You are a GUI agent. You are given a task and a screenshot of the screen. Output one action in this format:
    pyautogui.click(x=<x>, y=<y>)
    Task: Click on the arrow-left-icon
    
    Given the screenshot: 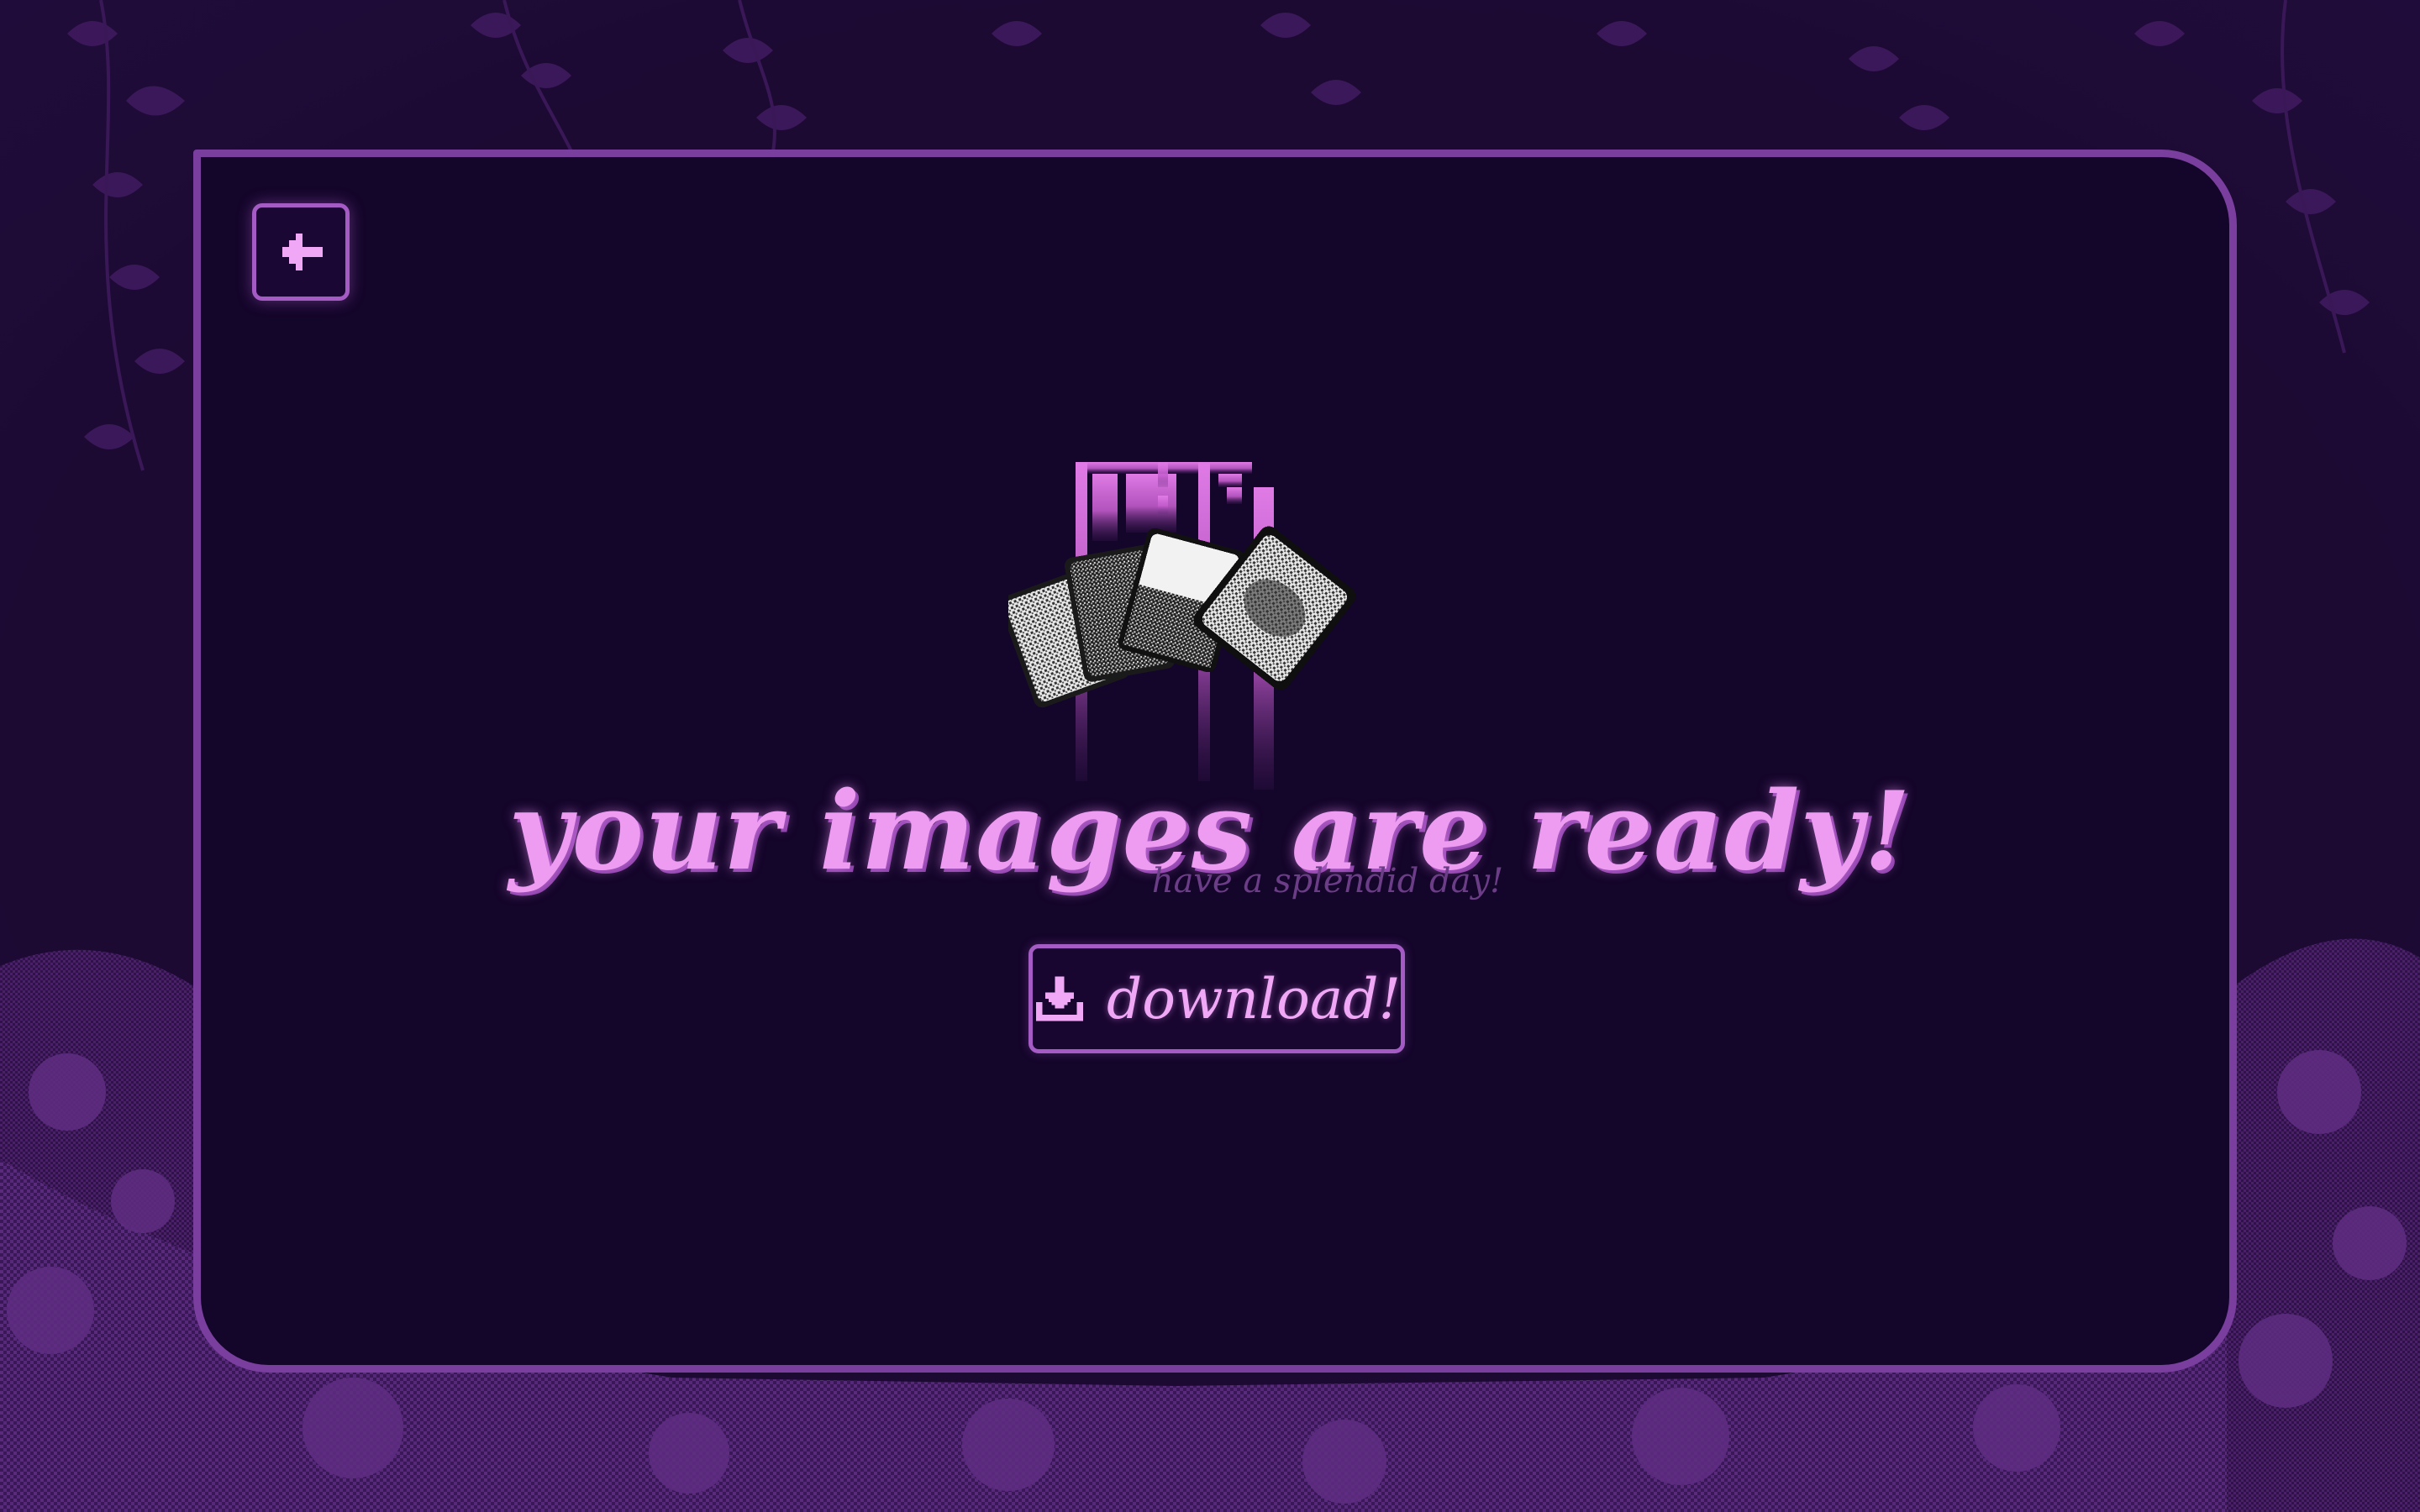 What is the action you would take?
    pyautogui.click(x=302, y=252)
    